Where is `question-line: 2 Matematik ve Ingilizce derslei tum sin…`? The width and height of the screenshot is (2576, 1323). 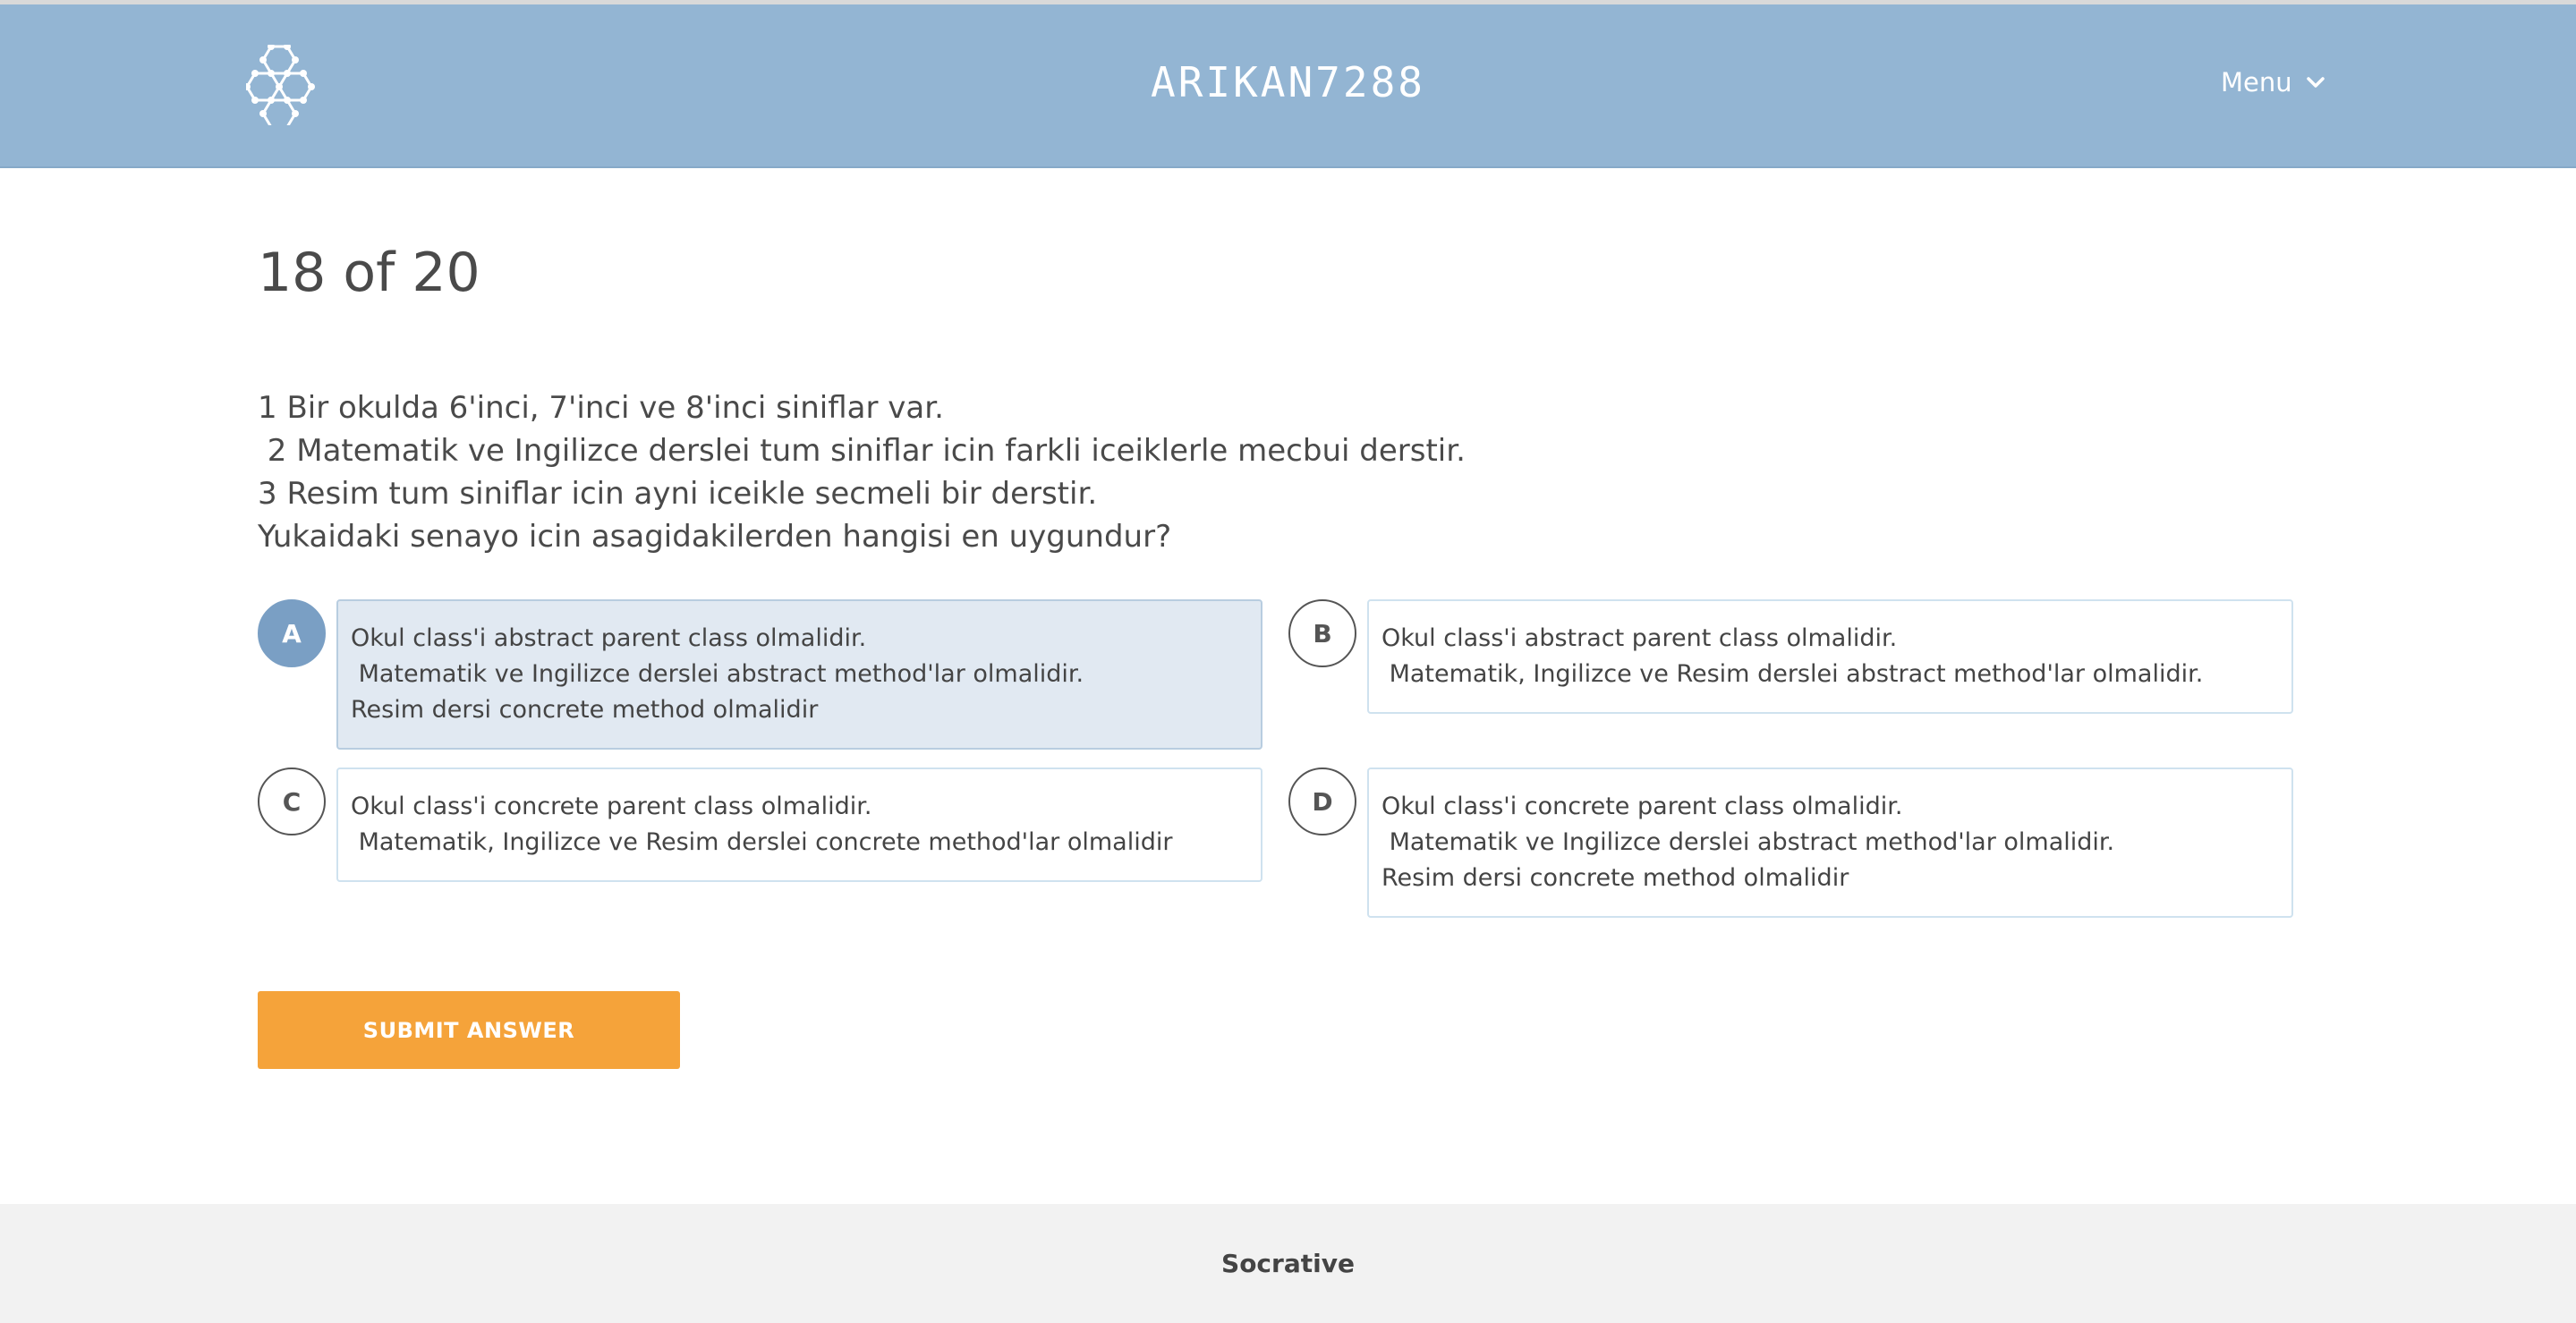
question-line: 2 Matematik ve Ingilizce derslei tum sin… is located at coordinates (862, 451).